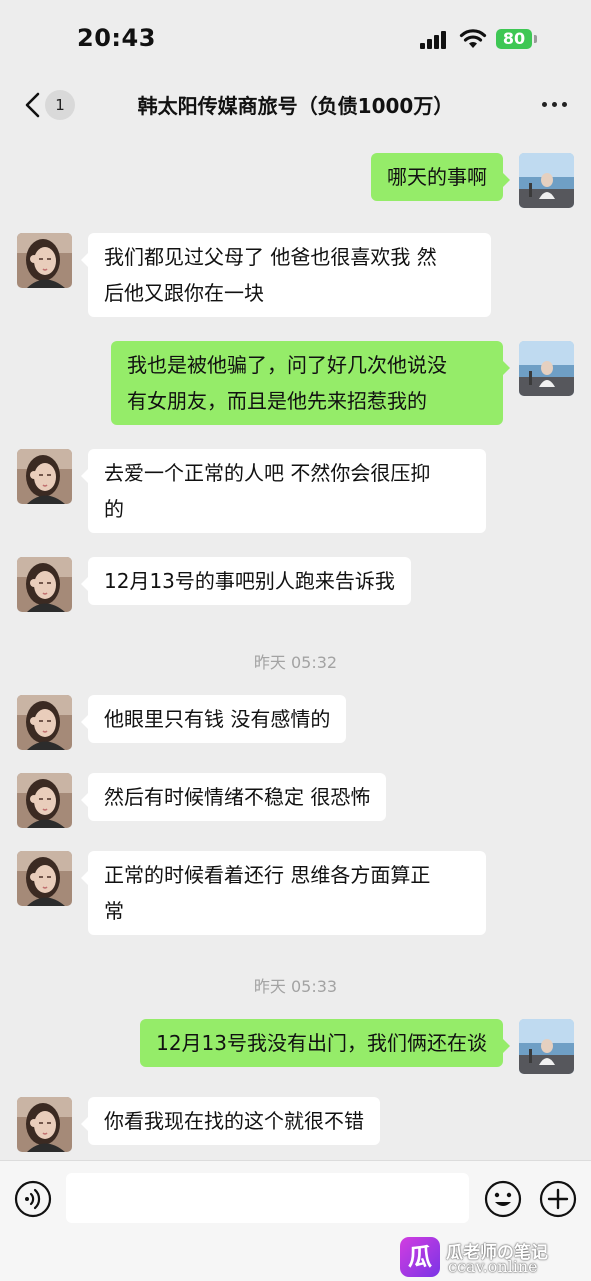 The image size is (591, 1281). What do you see at coordinates (283, 491) in the screenshot?
I see `incoming-message-bubble: 去爱一个正常的人吧 不然你会很压抑 的` at bounding box center [283, 491].